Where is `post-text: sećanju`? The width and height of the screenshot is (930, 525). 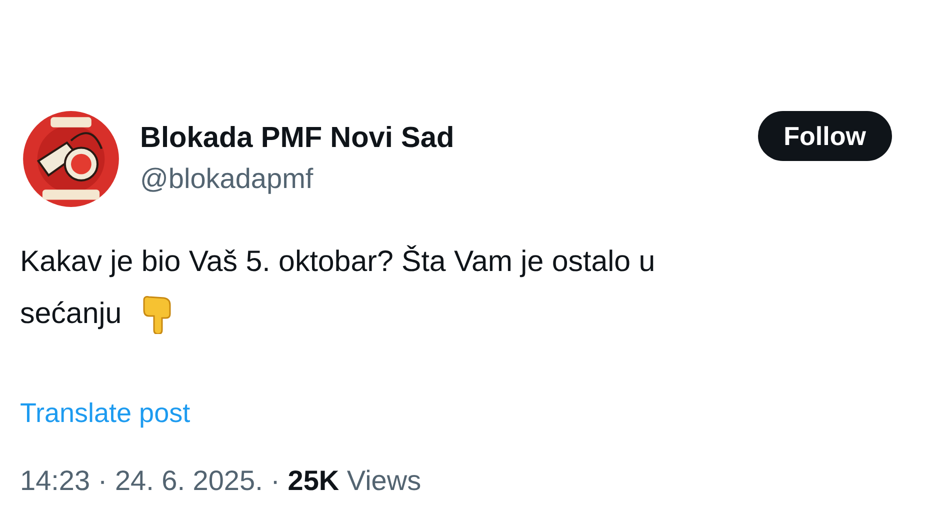
post-text: sećanju is located at coordinates (71, 314).